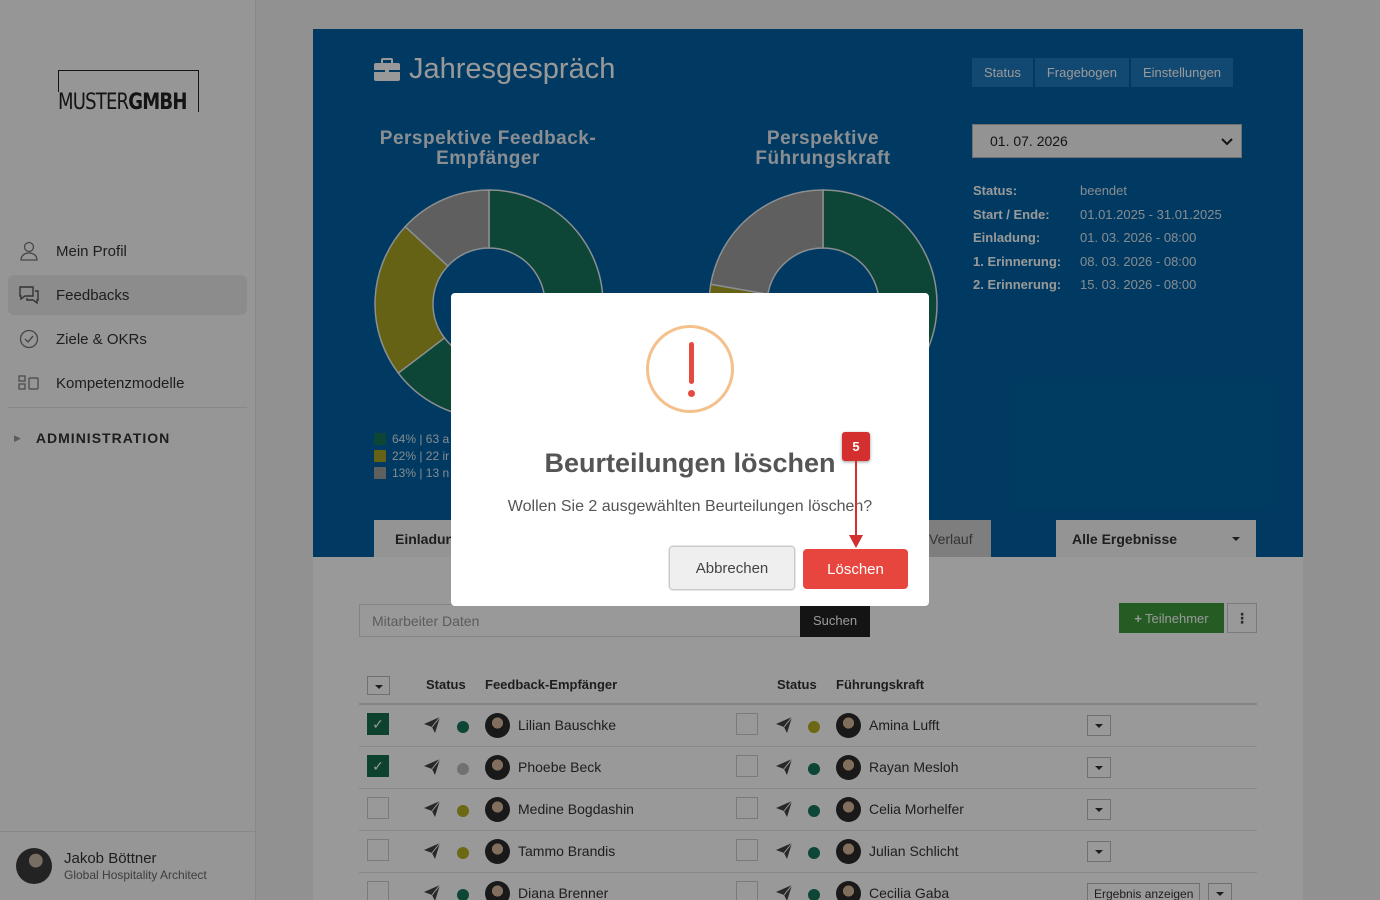 This screenshot has height=900, width=1380. Describe the element at coordinates (732, 568) in the screenshot. I see `cancel-button: Abbrechen` at that location.